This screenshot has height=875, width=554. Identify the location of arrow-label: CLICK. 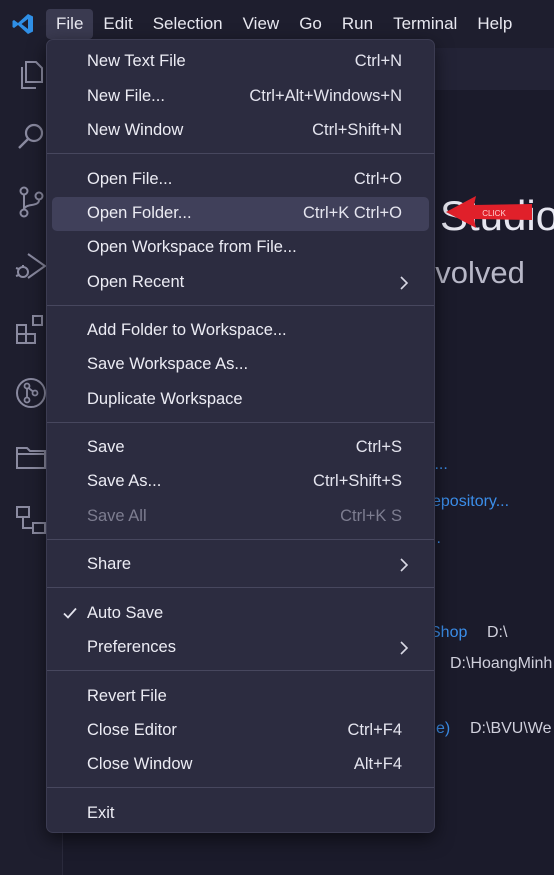
(494, 213).